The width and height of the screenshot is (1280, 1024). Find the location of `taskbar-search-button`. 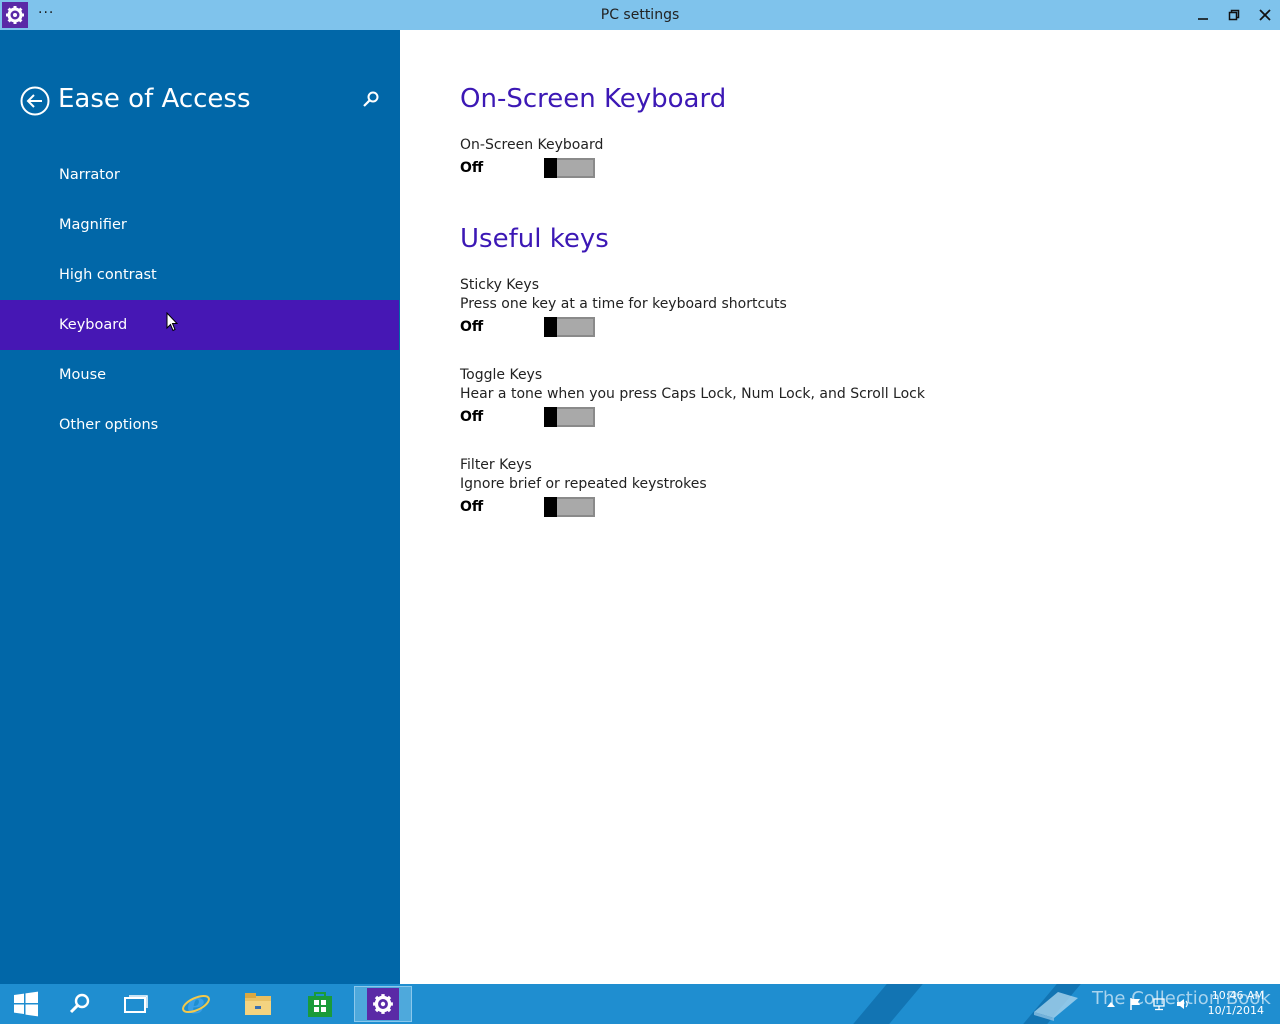

taskbar-search-button is located at coordinates (80, 1004).